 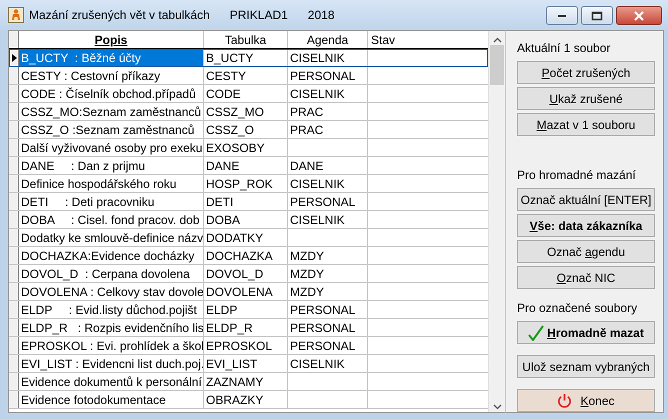 I want to click on scroll-down-icon, so click(x=497, y=407).